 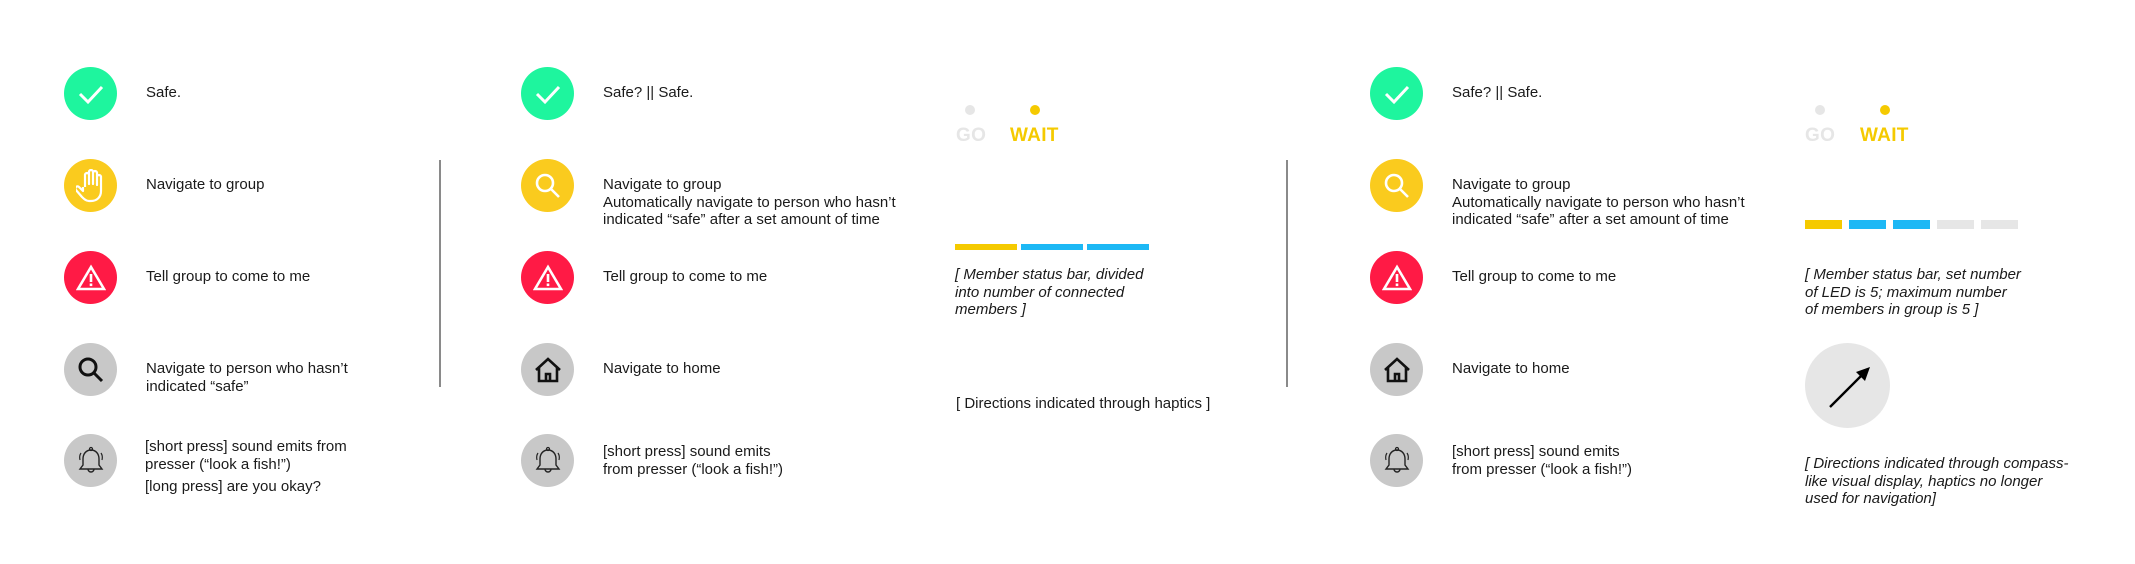 I want to click on note-line: used for navigation], so click(x=1870, y=498).